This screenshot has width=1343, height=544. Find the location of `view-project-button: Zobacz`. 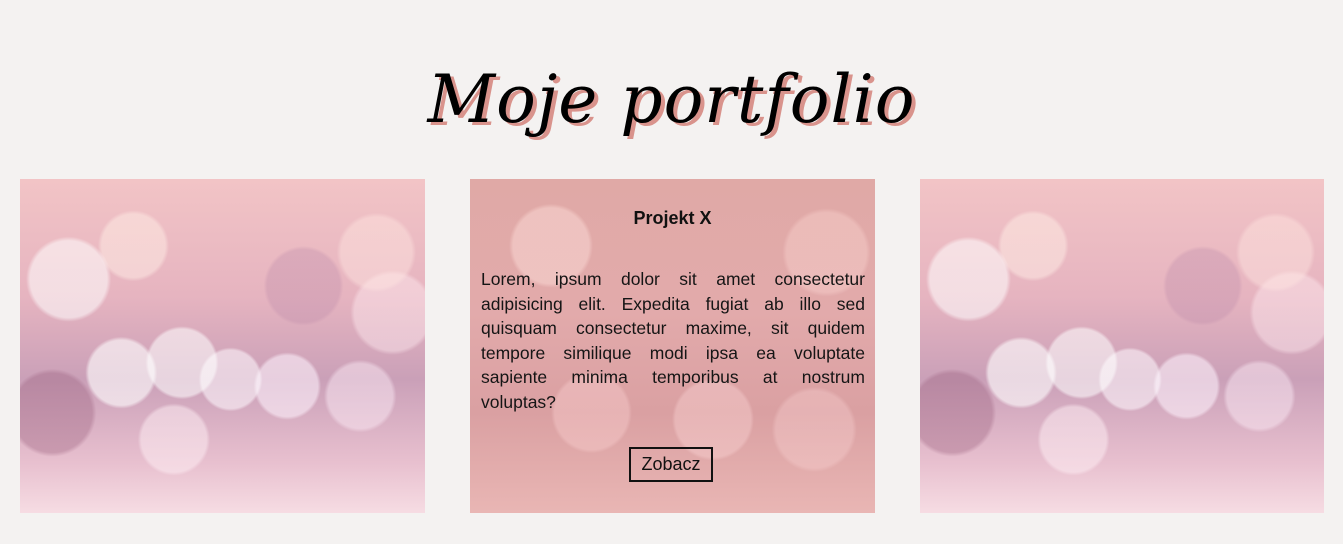

view-project-button: Zobacz is located at coordinates (671, 464).